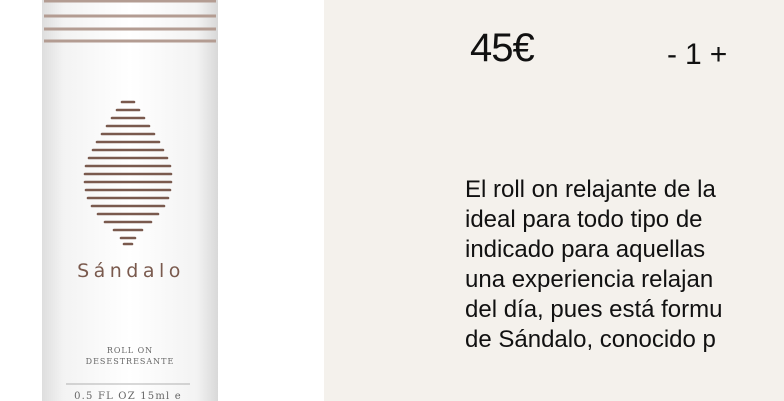  I want to click on product-type-line1: ROLL ON, so click(130, 350).